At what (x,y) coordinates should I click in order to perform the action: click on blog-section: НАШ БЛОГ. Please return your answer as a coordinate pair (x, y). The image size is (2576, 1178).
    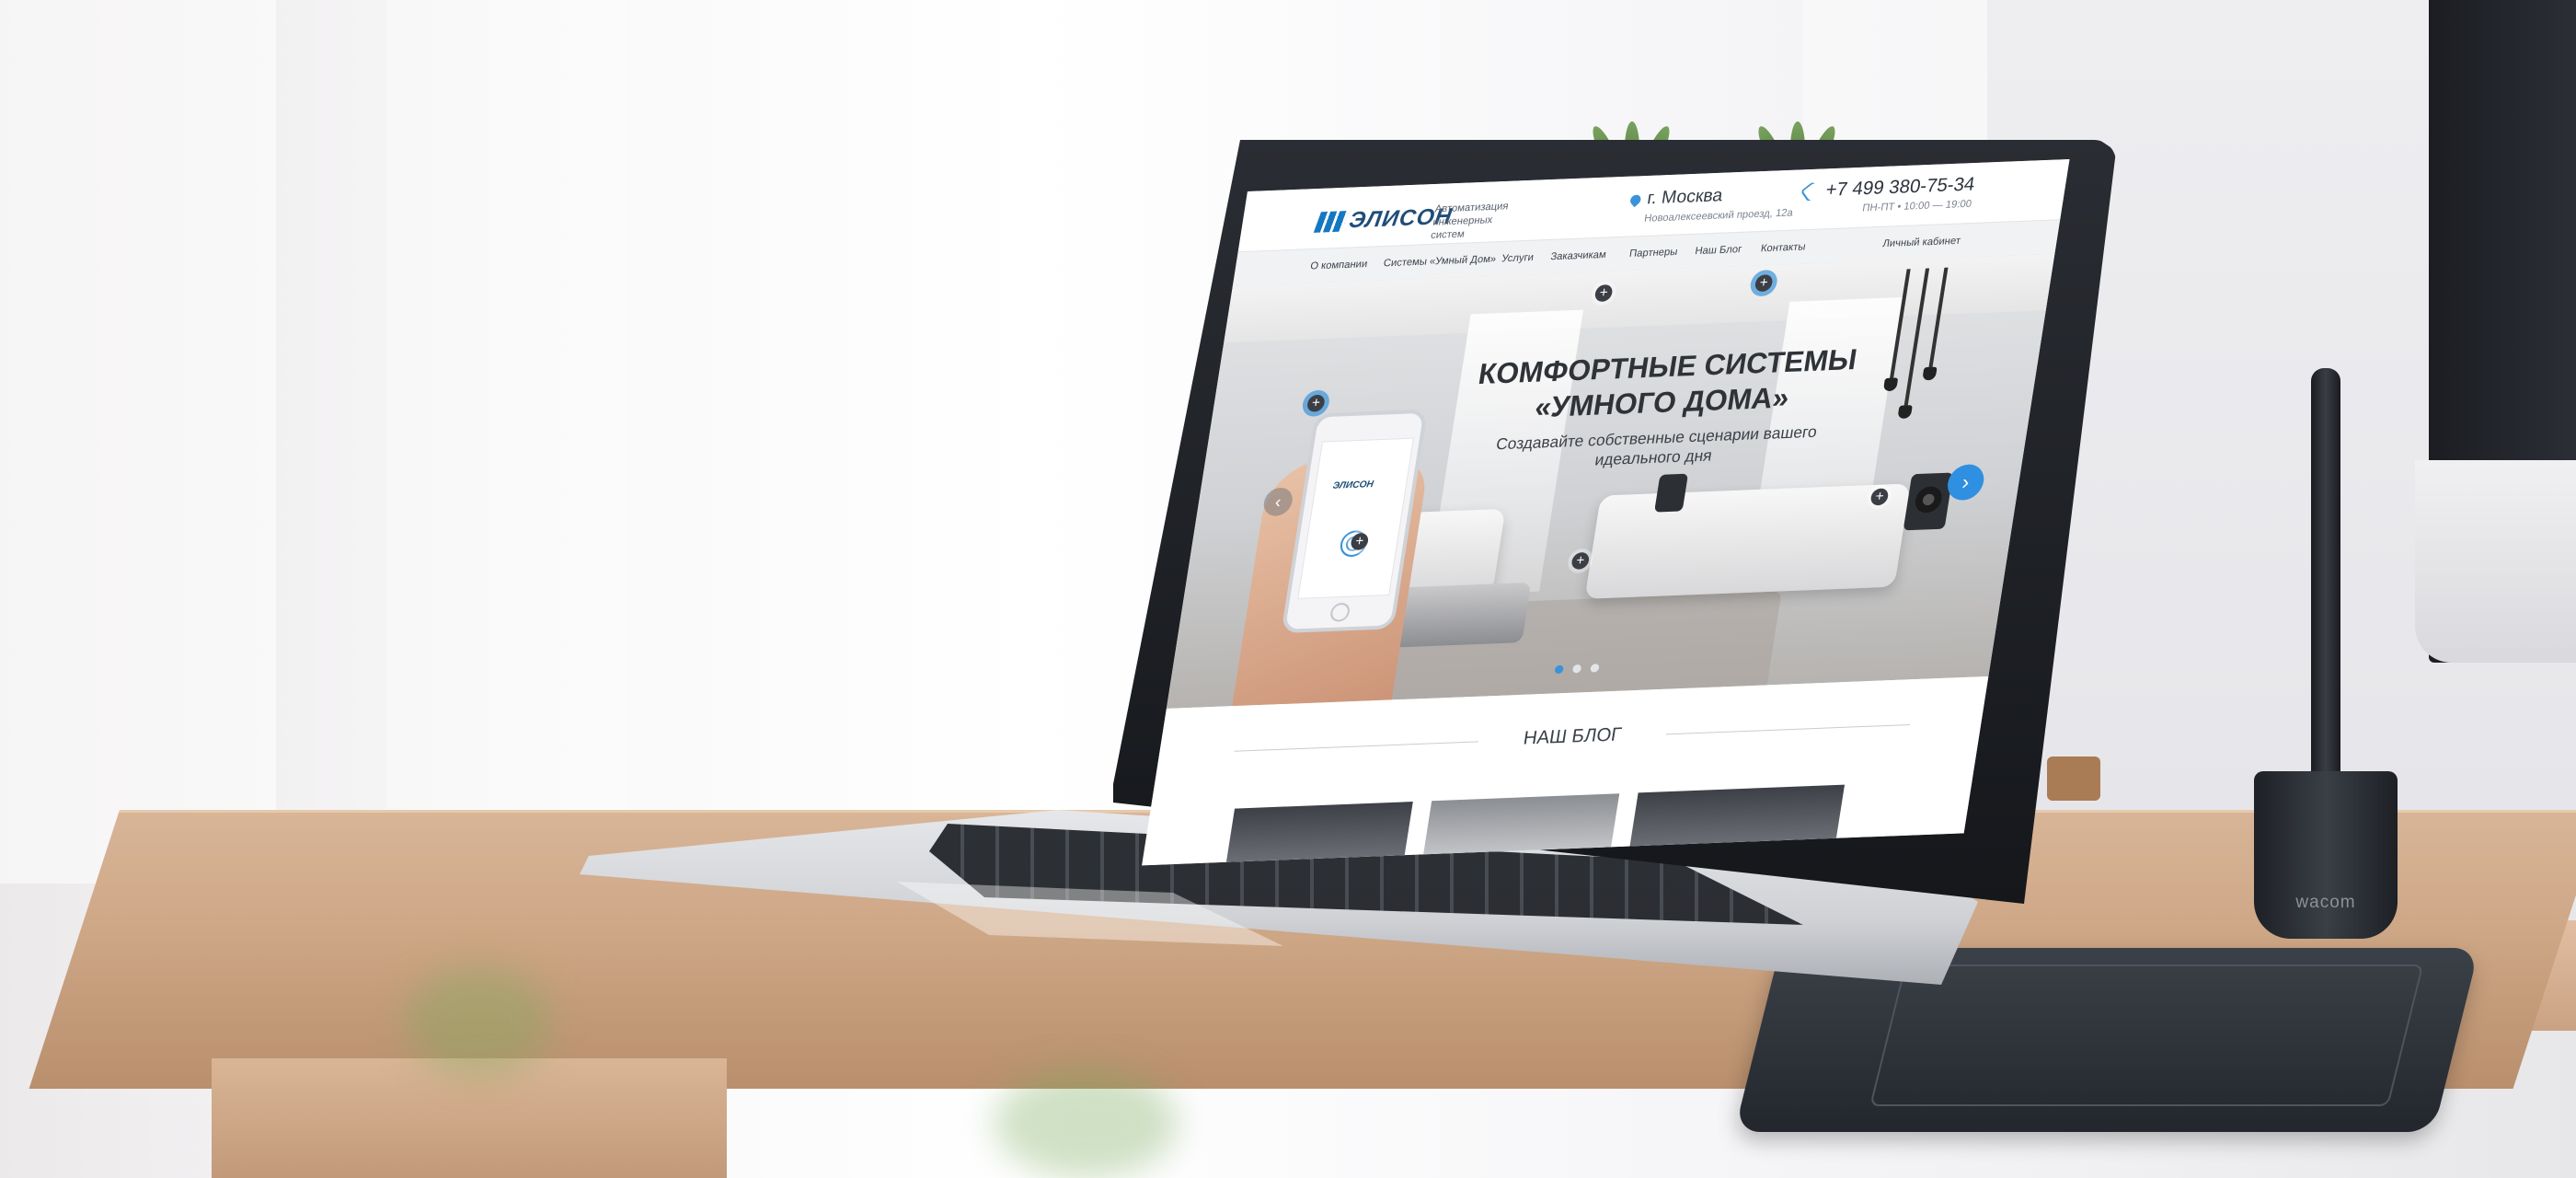
    Looking at the image, I should click on (1565, 771).